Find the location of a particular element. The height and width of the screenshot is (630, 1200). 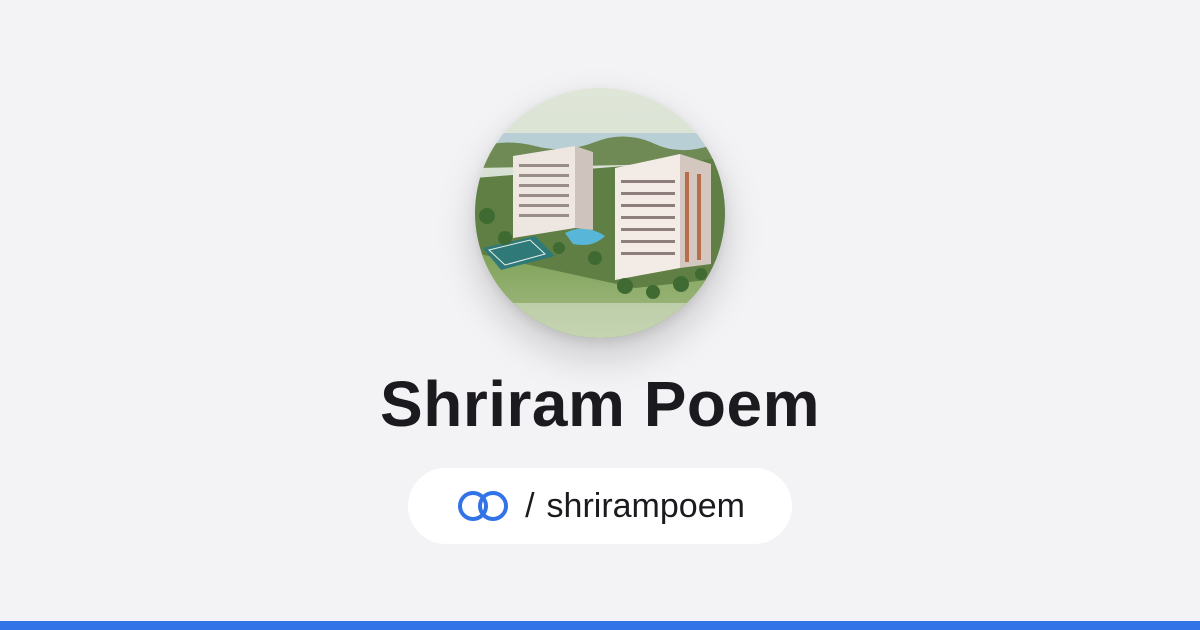

accent-bottom-bar is located at coordinates (600, 625).